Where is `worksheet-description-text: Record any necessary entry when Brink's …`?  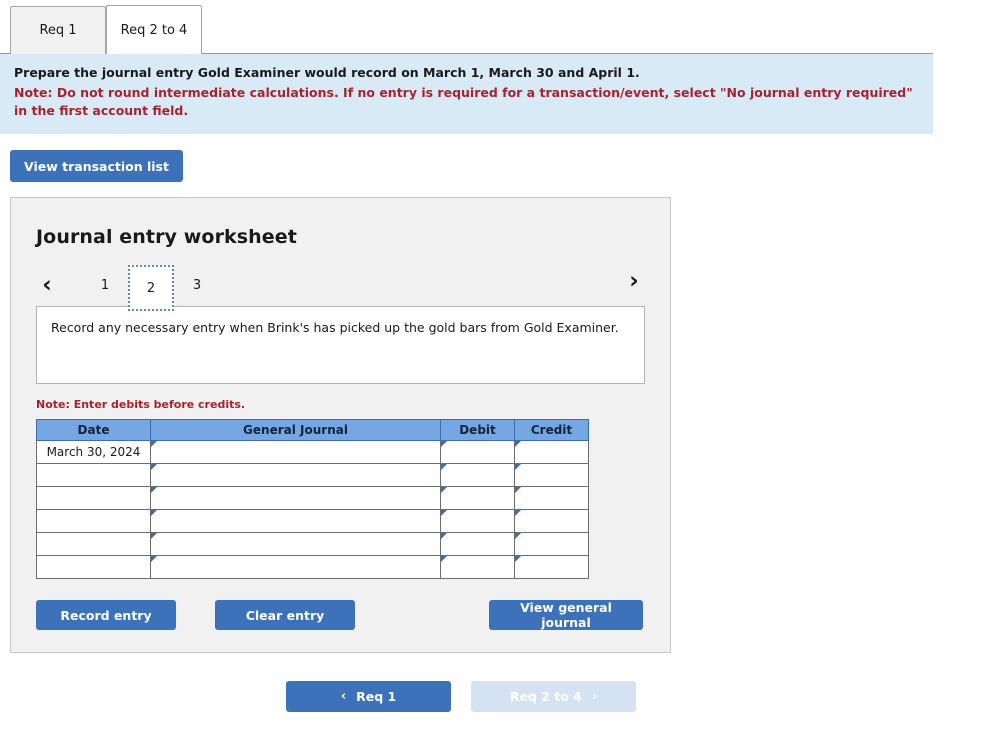
worksheet-description-text: Record any necessary entry when Brink's … is located at coordinates (335, 328).